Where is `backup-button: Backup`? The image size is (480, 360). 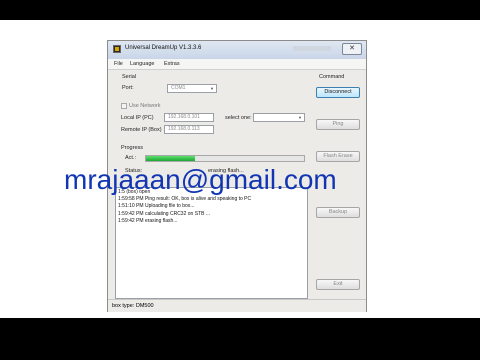 backup-button: Backup is located at coordinates (338, 212).